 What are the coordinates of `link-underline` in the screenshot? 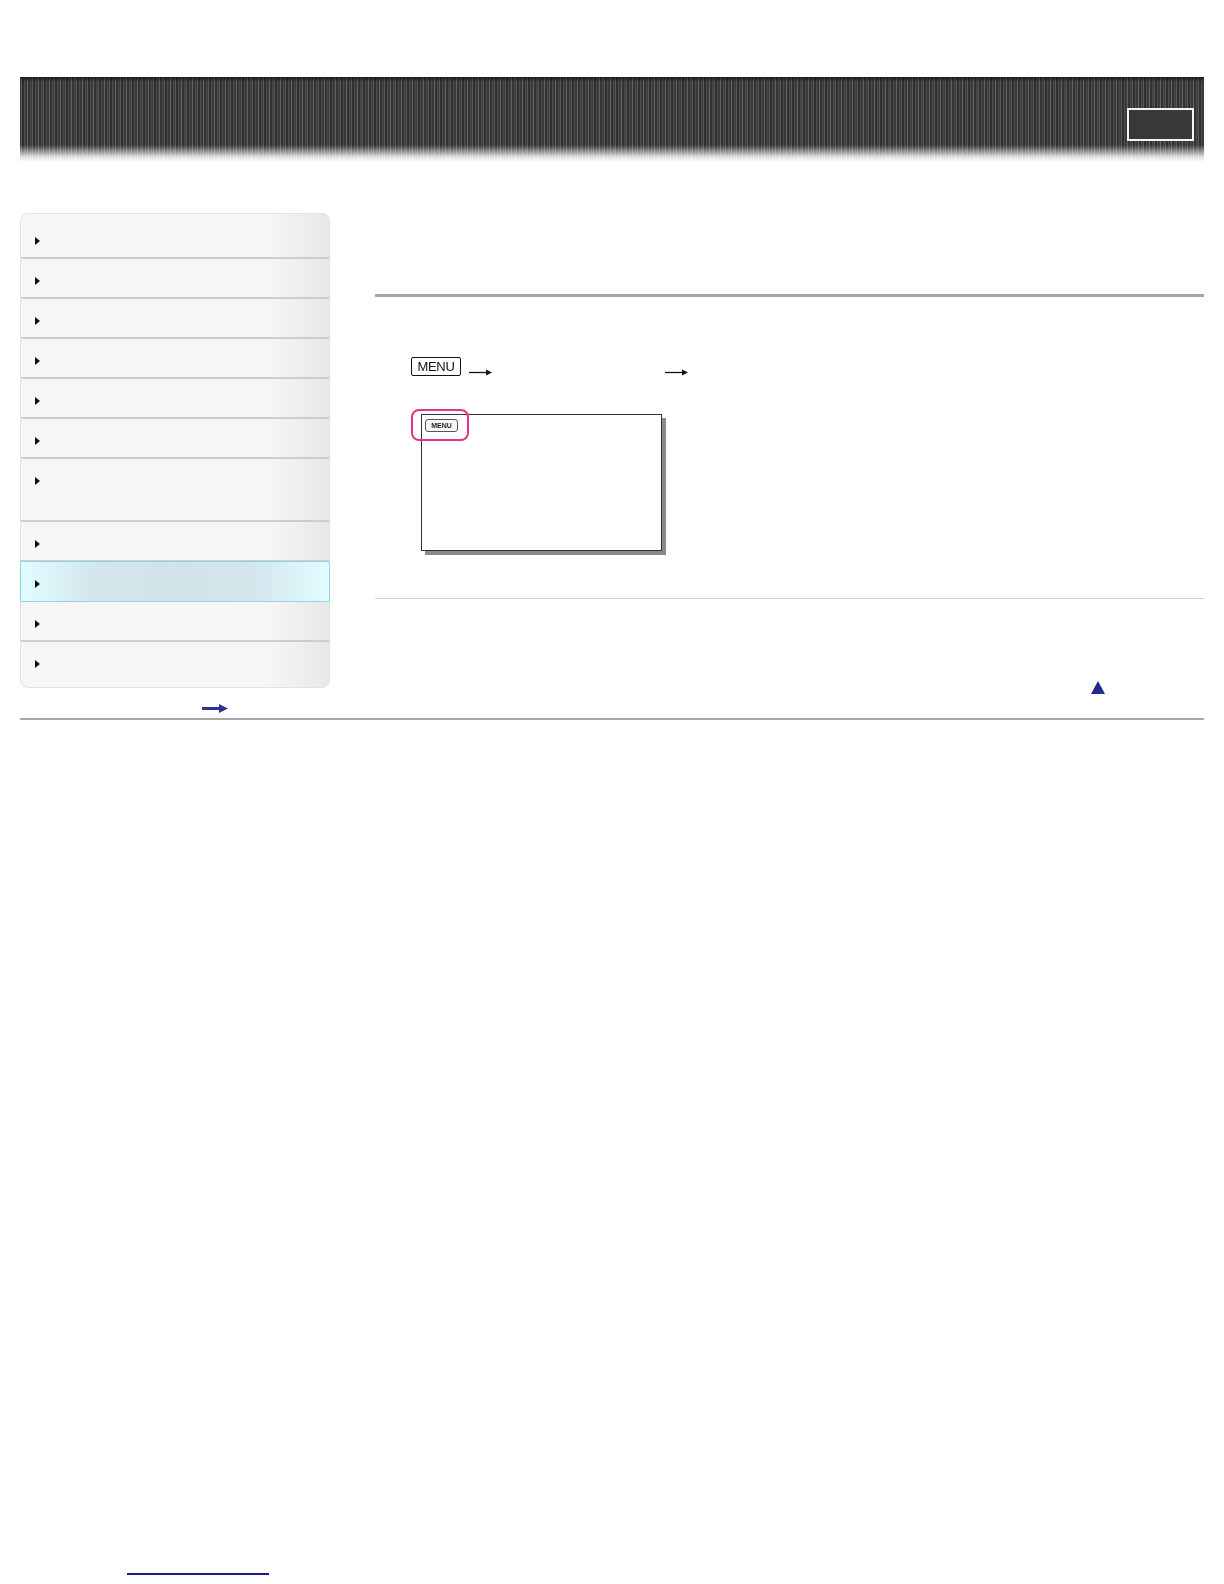 It's located at (198, 1574).